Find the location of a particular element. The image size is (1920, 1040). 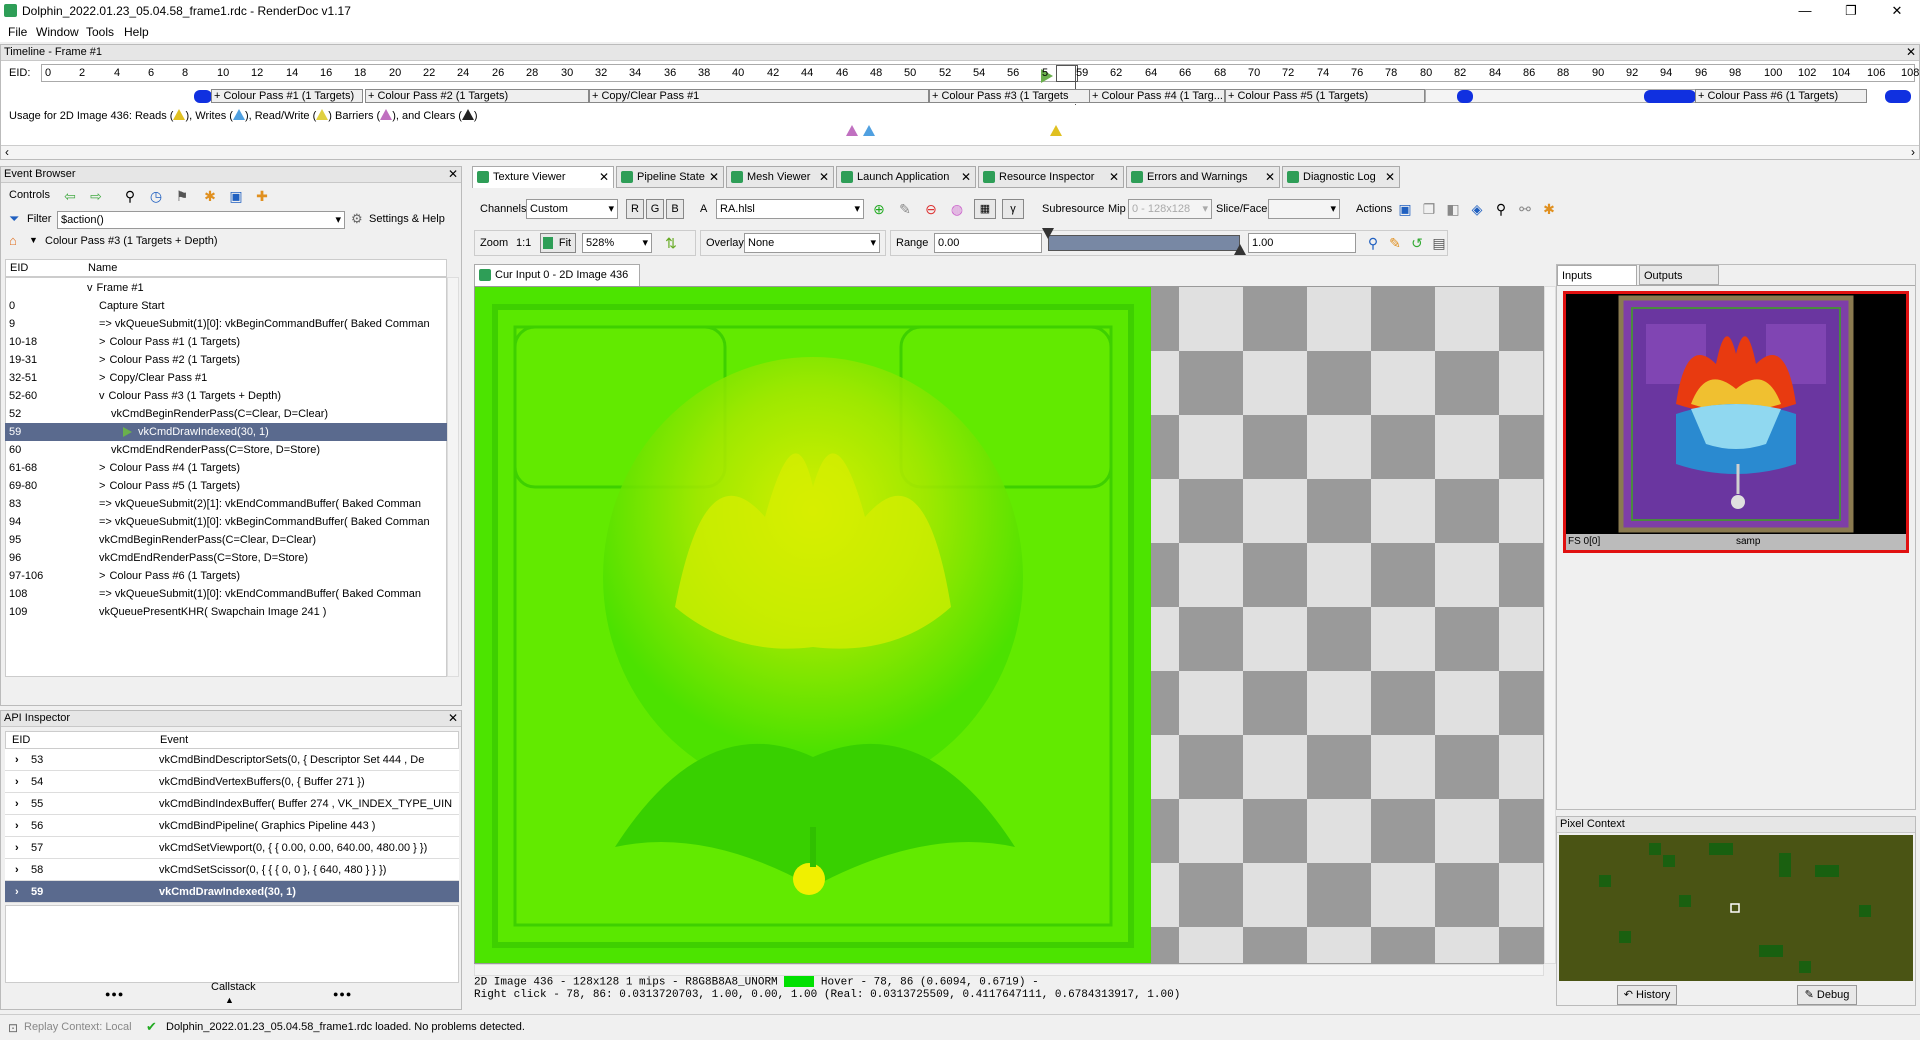

breadcrumb: Colour Pass #3 (1 Targets + Depth) is located at coordinates (131, 241).